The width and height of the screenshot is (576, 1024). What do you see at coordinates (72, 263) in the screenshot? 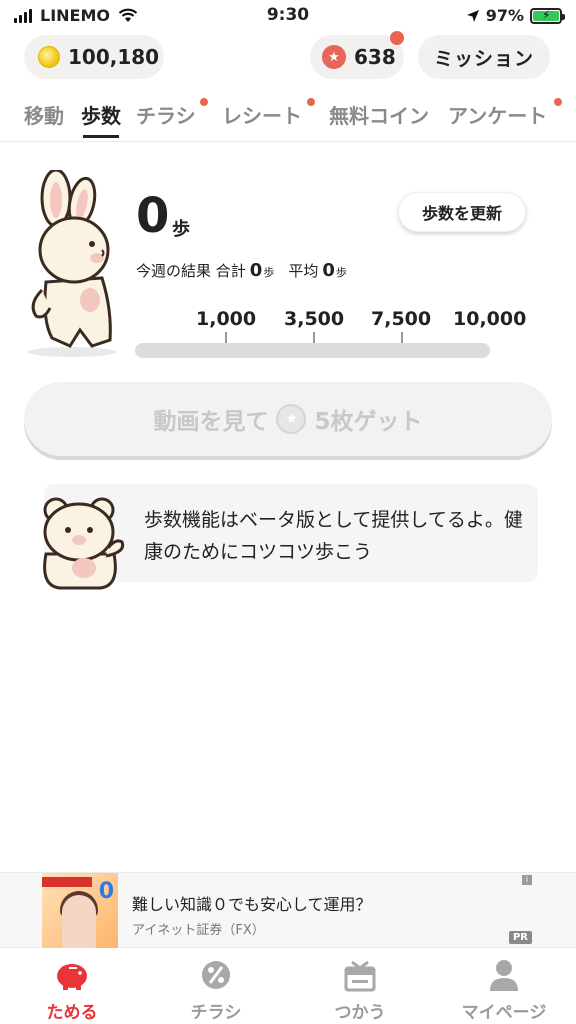
I see `rabbit-mascot-illustration` at bounding box center [72, 263].